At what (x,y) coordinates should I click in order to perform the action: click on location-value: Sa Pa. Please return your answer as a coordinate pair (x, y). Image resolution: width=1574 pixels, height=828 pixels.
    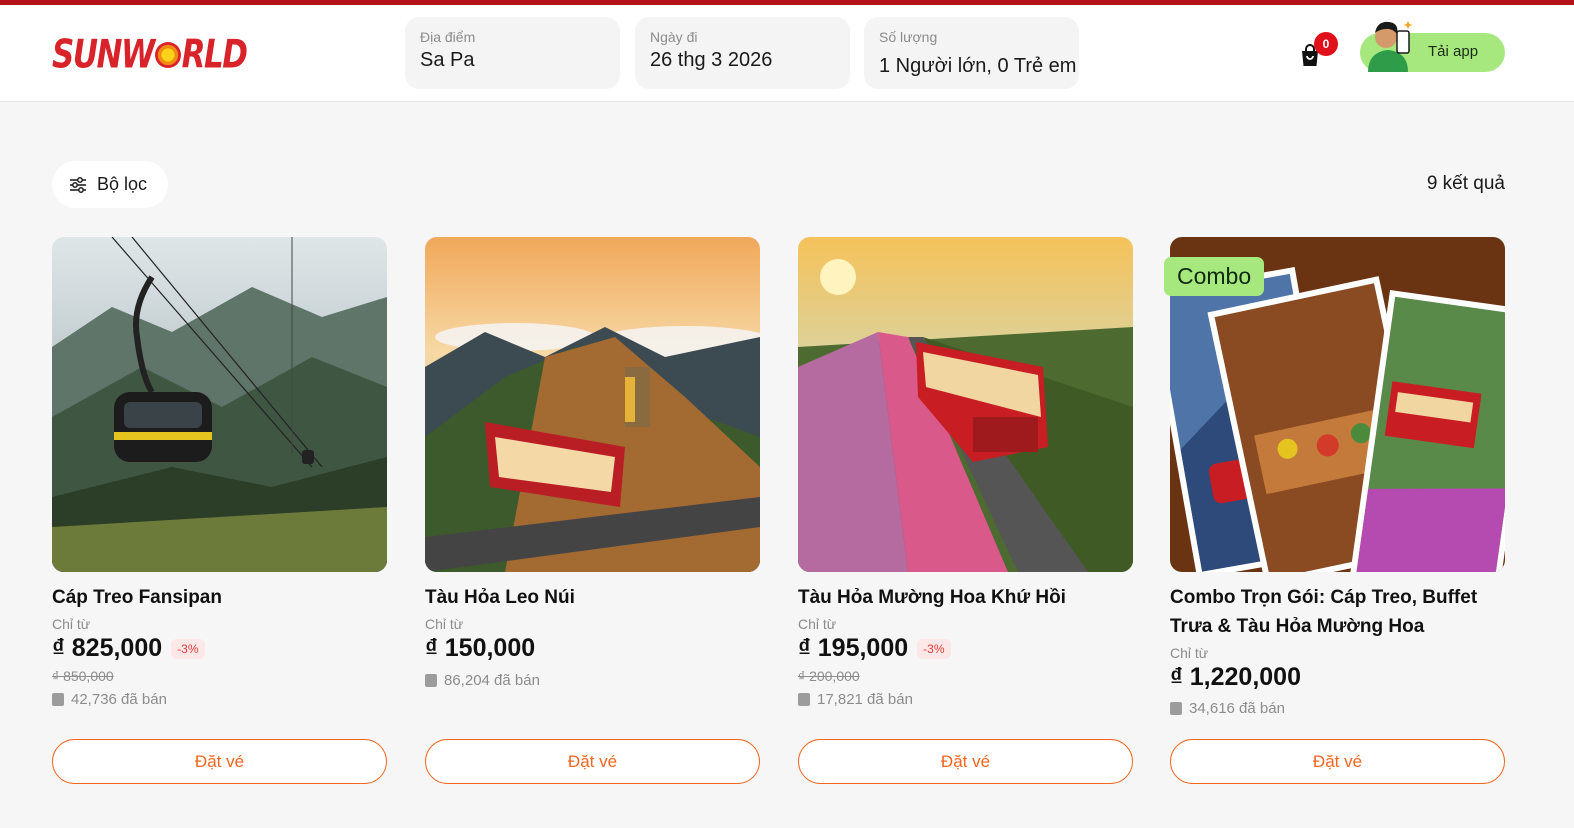
    Looking at the image, I should click on (447, 60).